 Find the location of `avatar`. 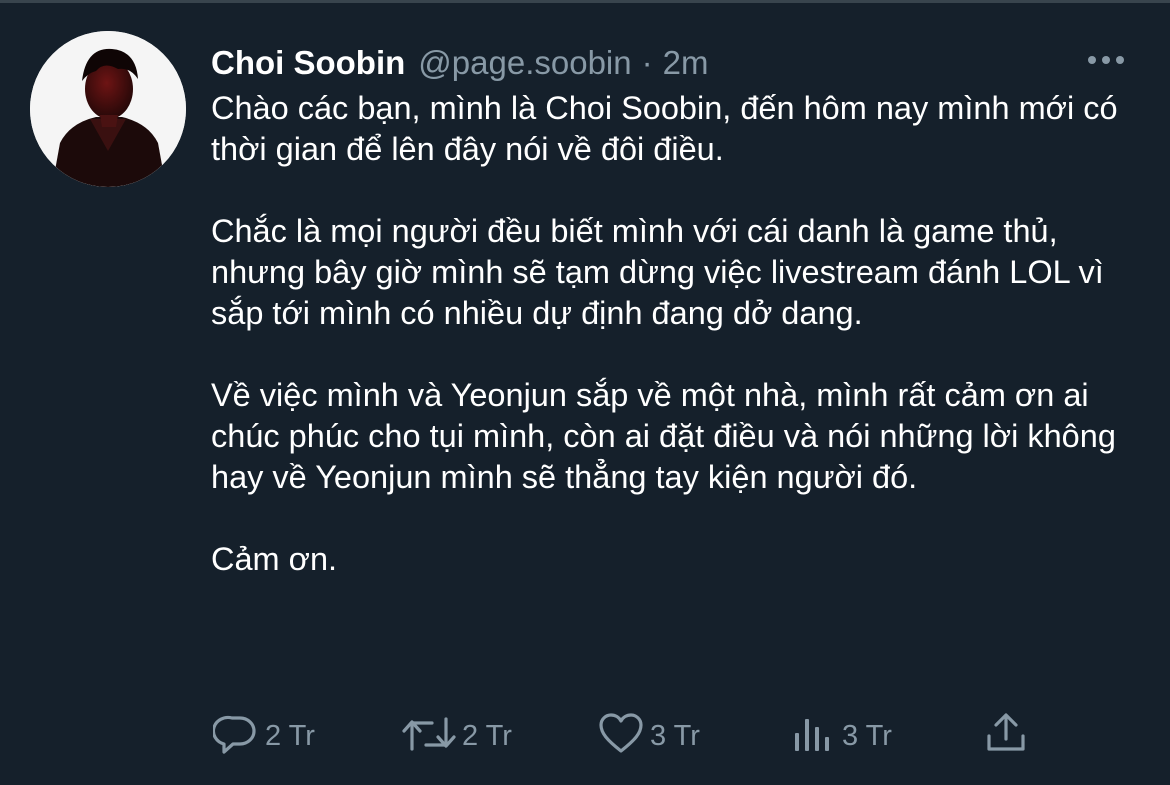

avatar is located at coordinates (108, 109).